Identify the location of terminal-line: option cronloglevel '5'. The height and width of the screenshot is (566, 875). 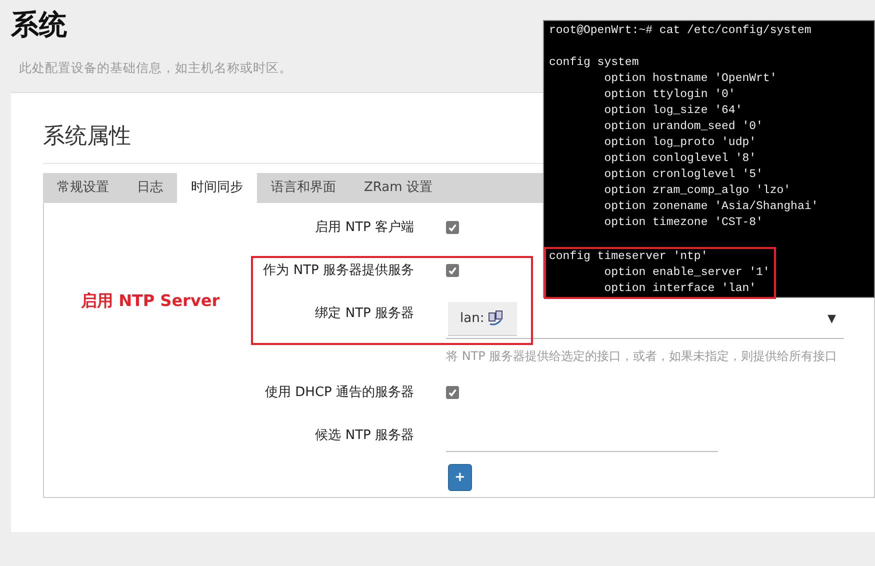
(683, 175).